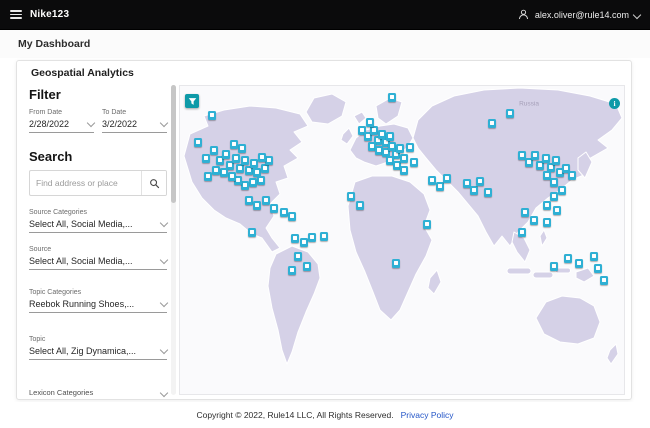  What do you see at coordinates (173, 144) in the screenshot?
I see `scrollbar-thumb` at bounding box center [173, 144].